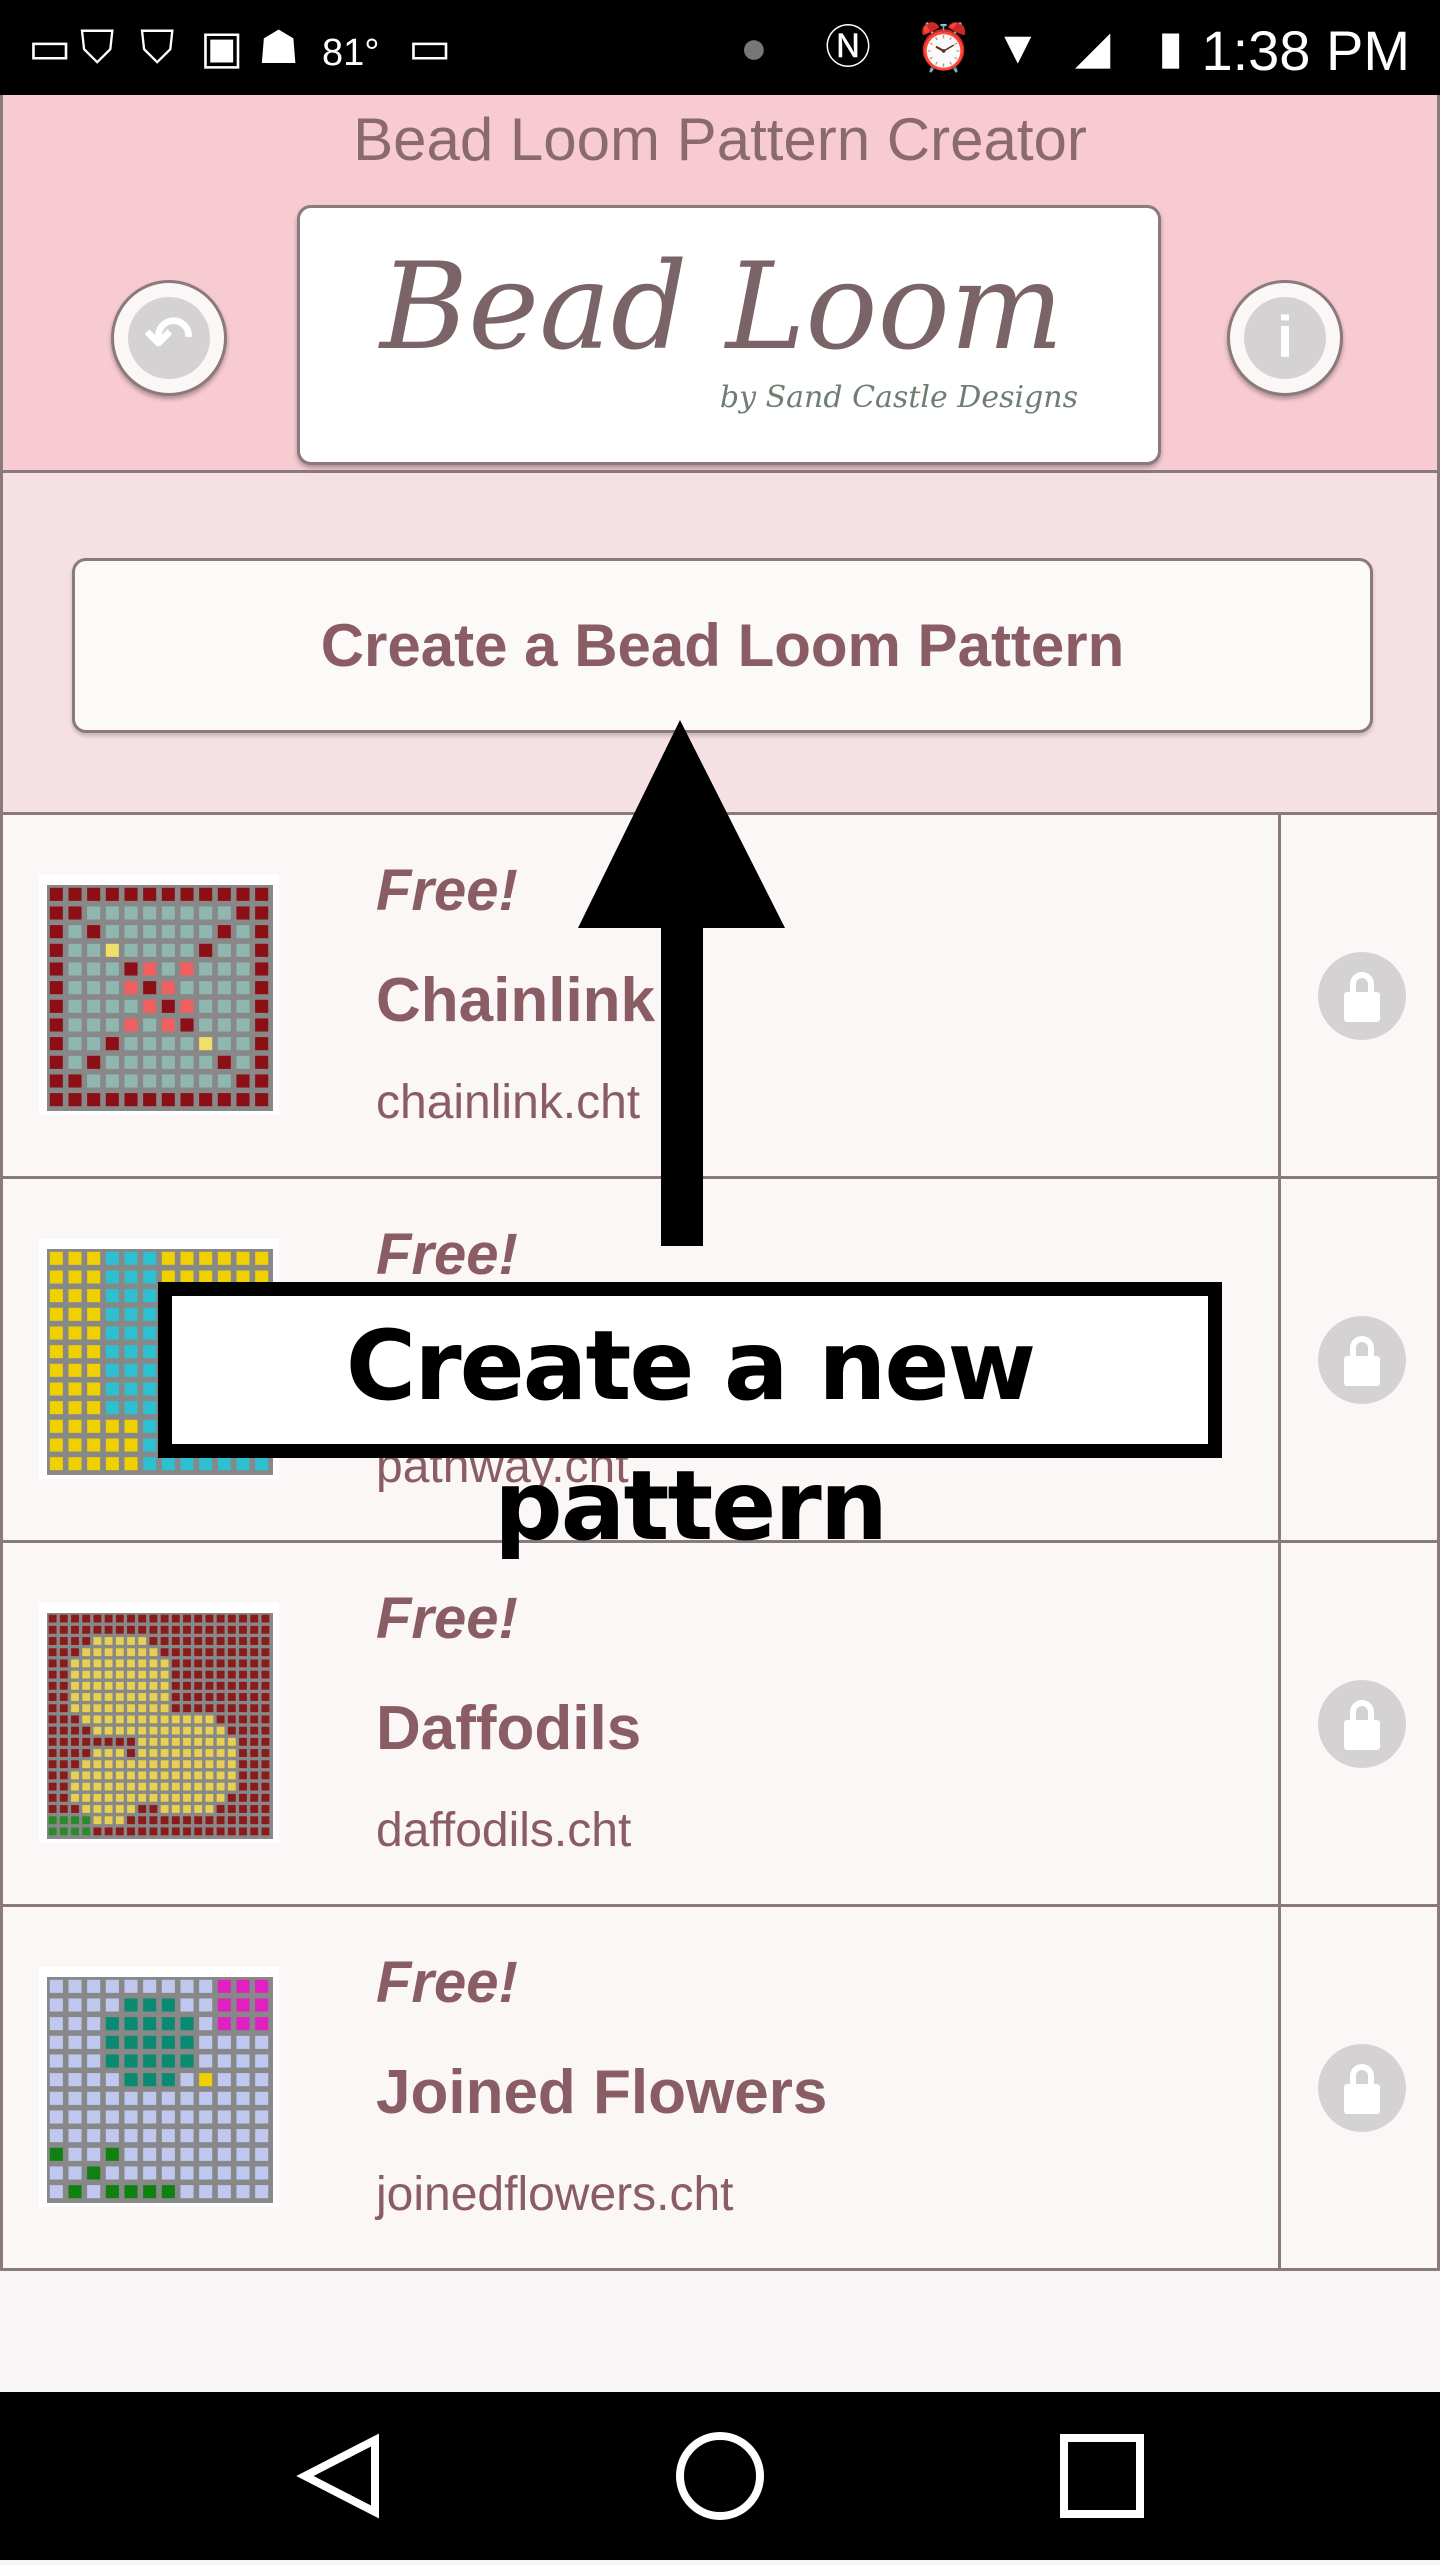 The height and width of the screenshot is (2565, 1440). Describe the element at coordinates (337, 2476) in the screenshot. I see `back-nav-icon` at that location.